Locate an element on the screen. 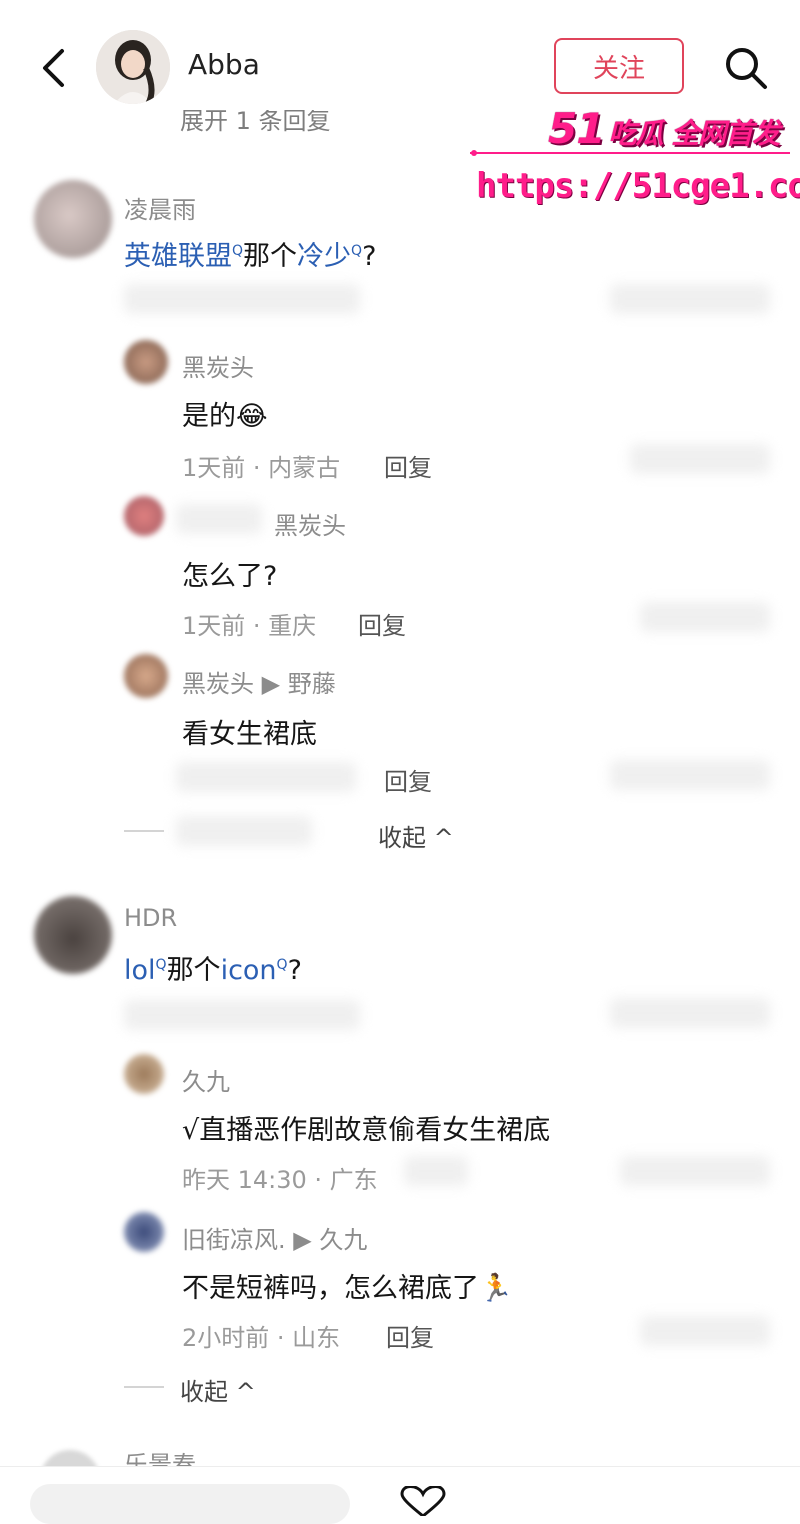  reply-text-part: 不是短裤吗，怎么裙底了 is located at coordinates (330, 1288).